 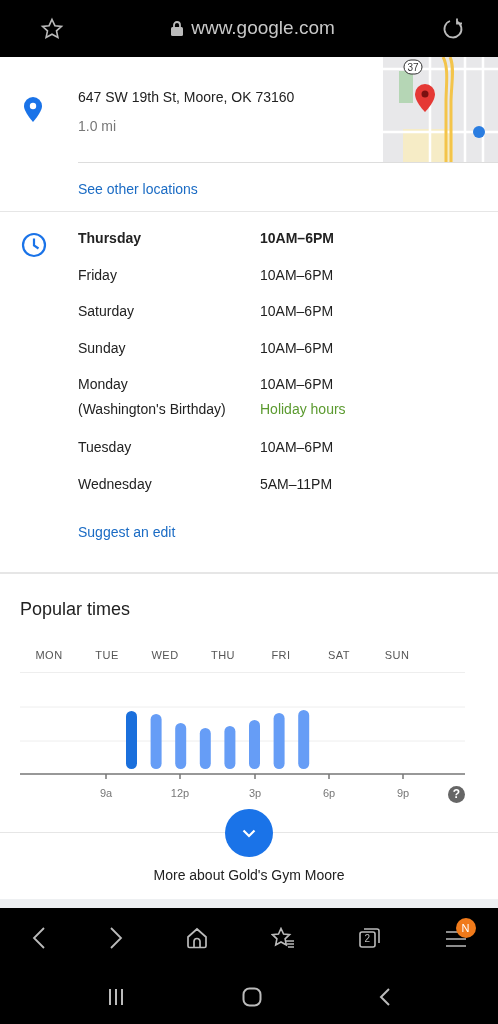 I want to click on location-pin-icon, so click(x=33, y=109).